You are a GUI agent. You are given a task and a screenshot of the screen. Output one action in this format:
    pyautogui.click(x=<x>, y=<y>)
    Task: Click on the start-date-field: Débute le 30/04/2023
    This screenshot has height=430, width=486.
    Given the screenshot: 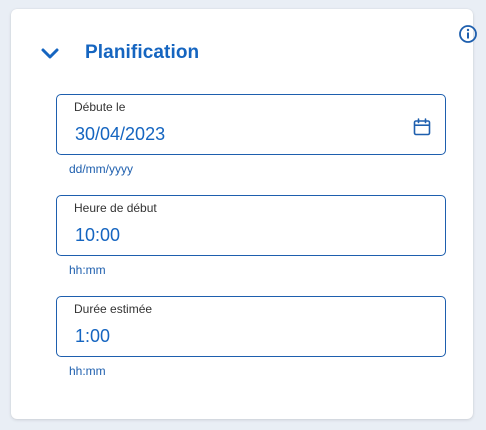 What is the action you would take?
    pyautogui.click(x=251, y=124)
    